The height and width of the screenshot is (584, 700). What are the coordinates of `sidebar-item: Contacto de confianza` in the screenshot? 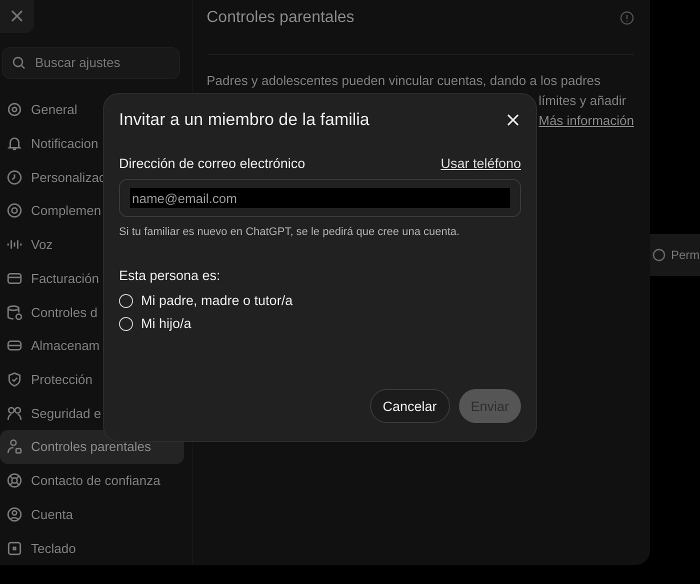 It's located at (92, 481).